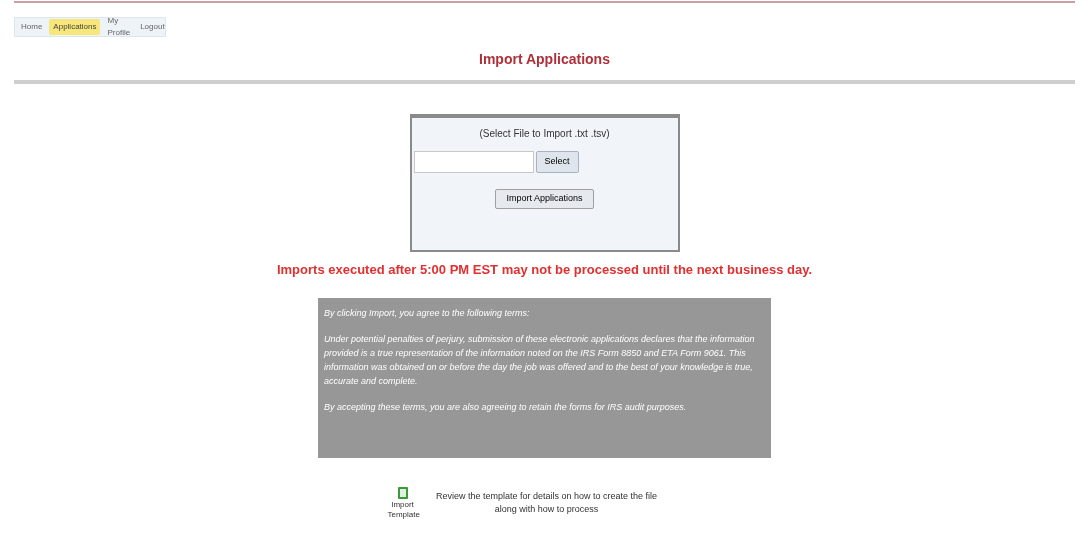 Image resolution: width=1089 pixels, height=552 pixels. Describe the element at coordinates (544, 134) in the screenshot. I see `file-label: (Select File to Import .txt .tsv)` at that location.